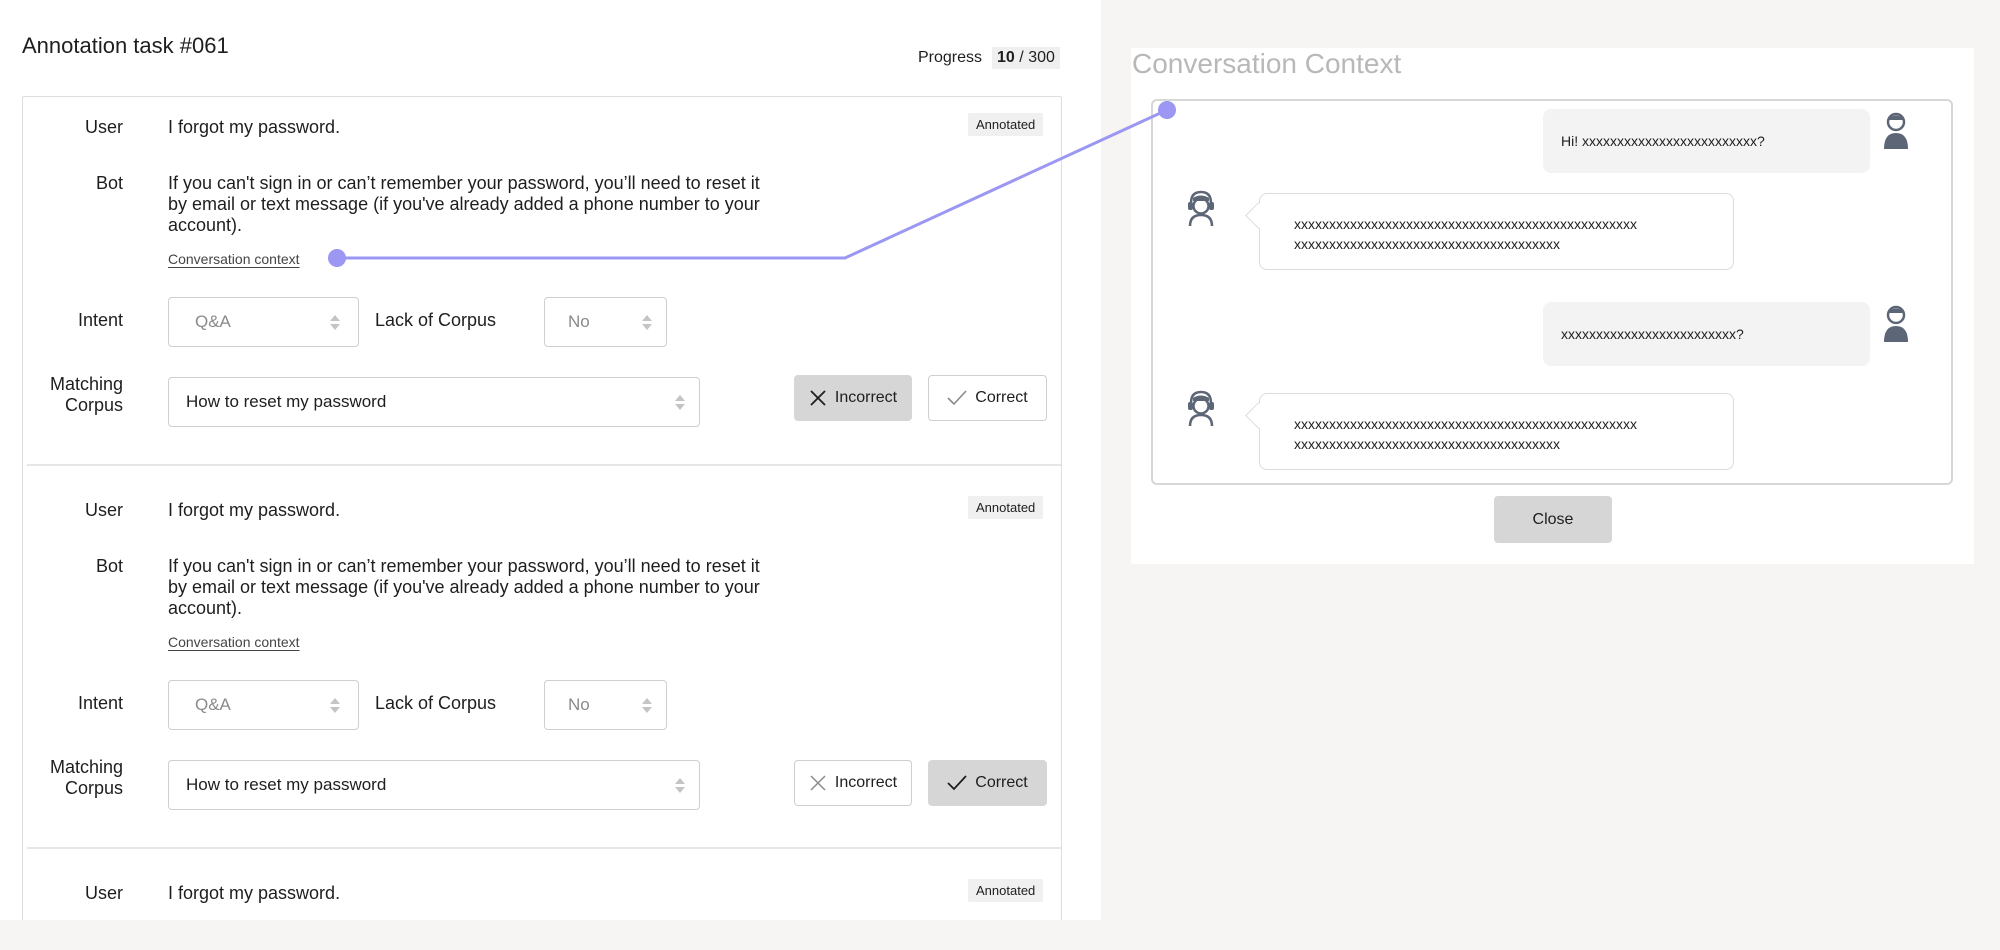 This screenshot has height=950, width=2000. What do you see at coordinates (989, 58) in the screenshot?
I see `progress-indicator: Progress 10 / 300` at bounding box center [989, 58].